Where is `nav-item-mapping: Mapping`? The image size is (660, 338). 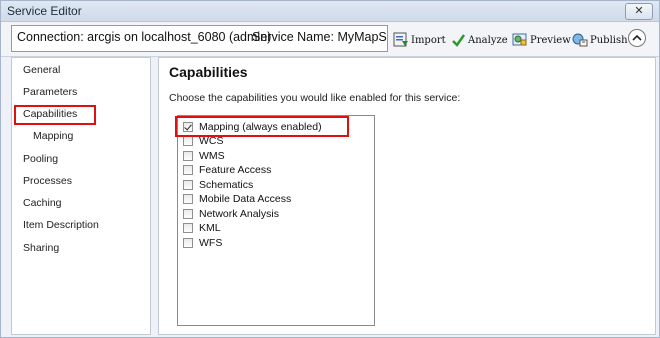 nav-item-mapping: Mapping is located at coordinates (53, 136).